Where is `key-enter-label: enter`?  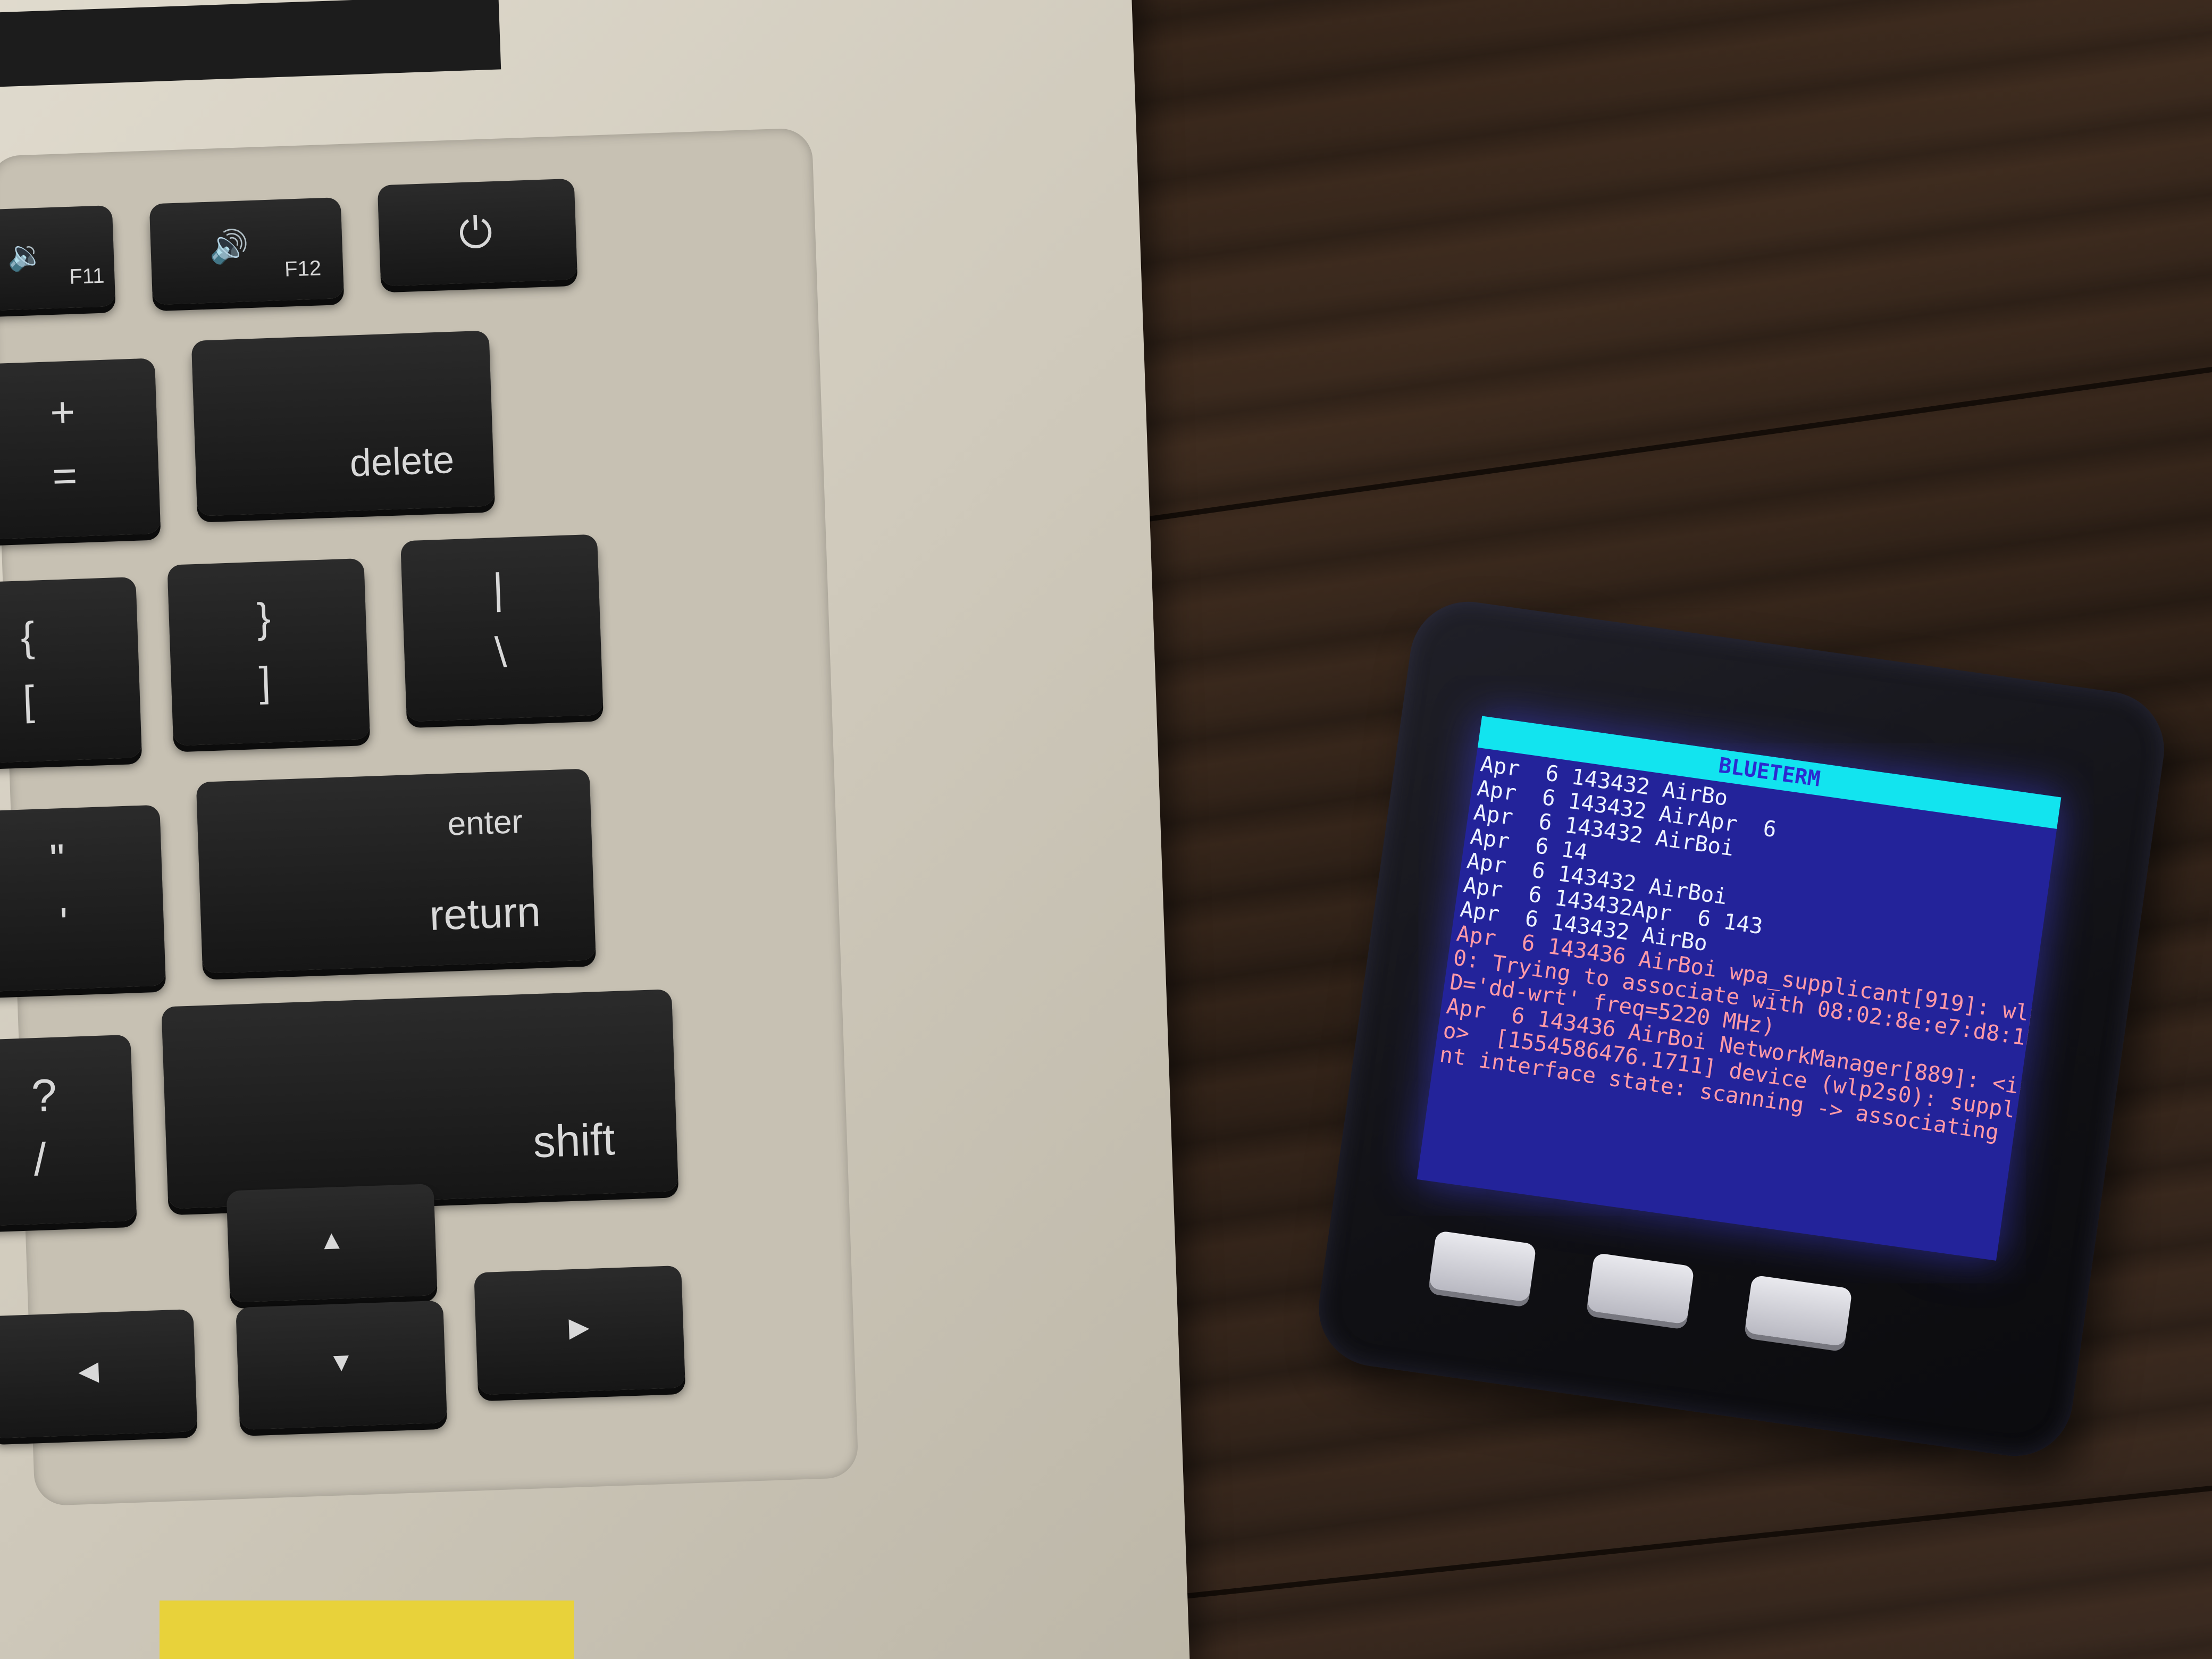
key-enter-label: enter is located at coordinates (485, 823).